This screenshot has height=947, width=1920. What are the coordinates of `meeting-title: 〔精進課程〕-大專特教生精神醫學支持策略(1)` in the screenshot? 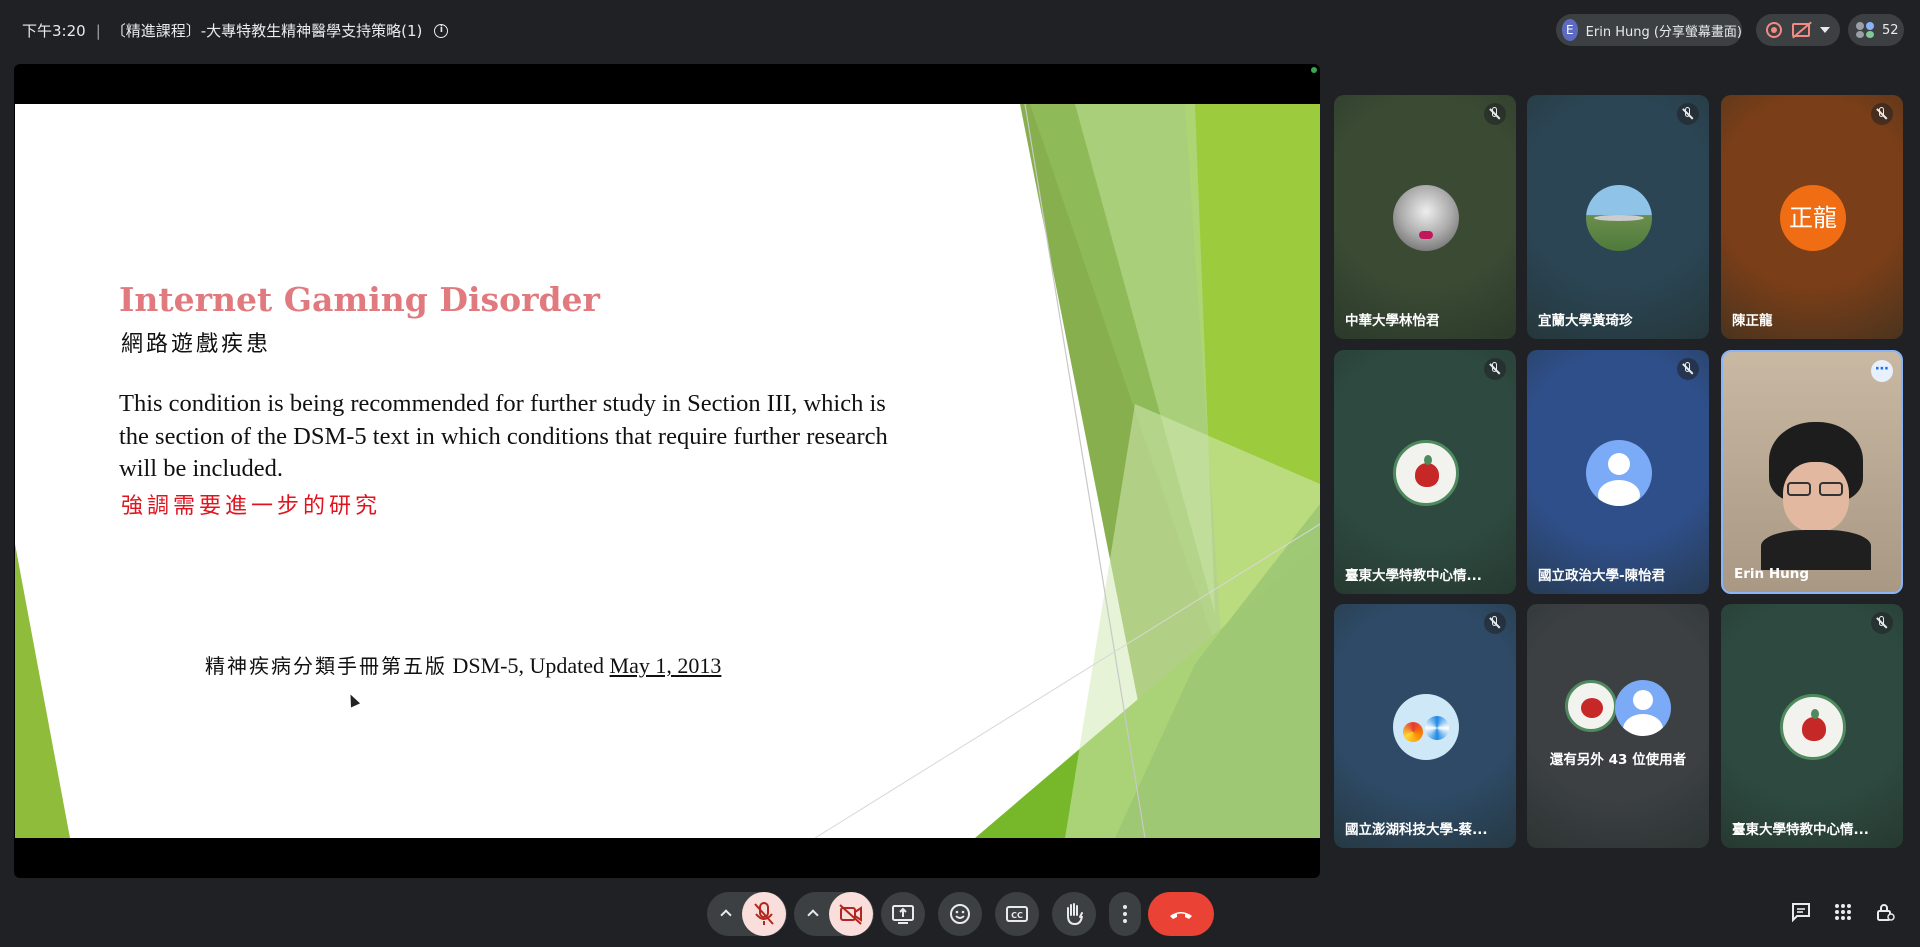 It's located at (266, 31).